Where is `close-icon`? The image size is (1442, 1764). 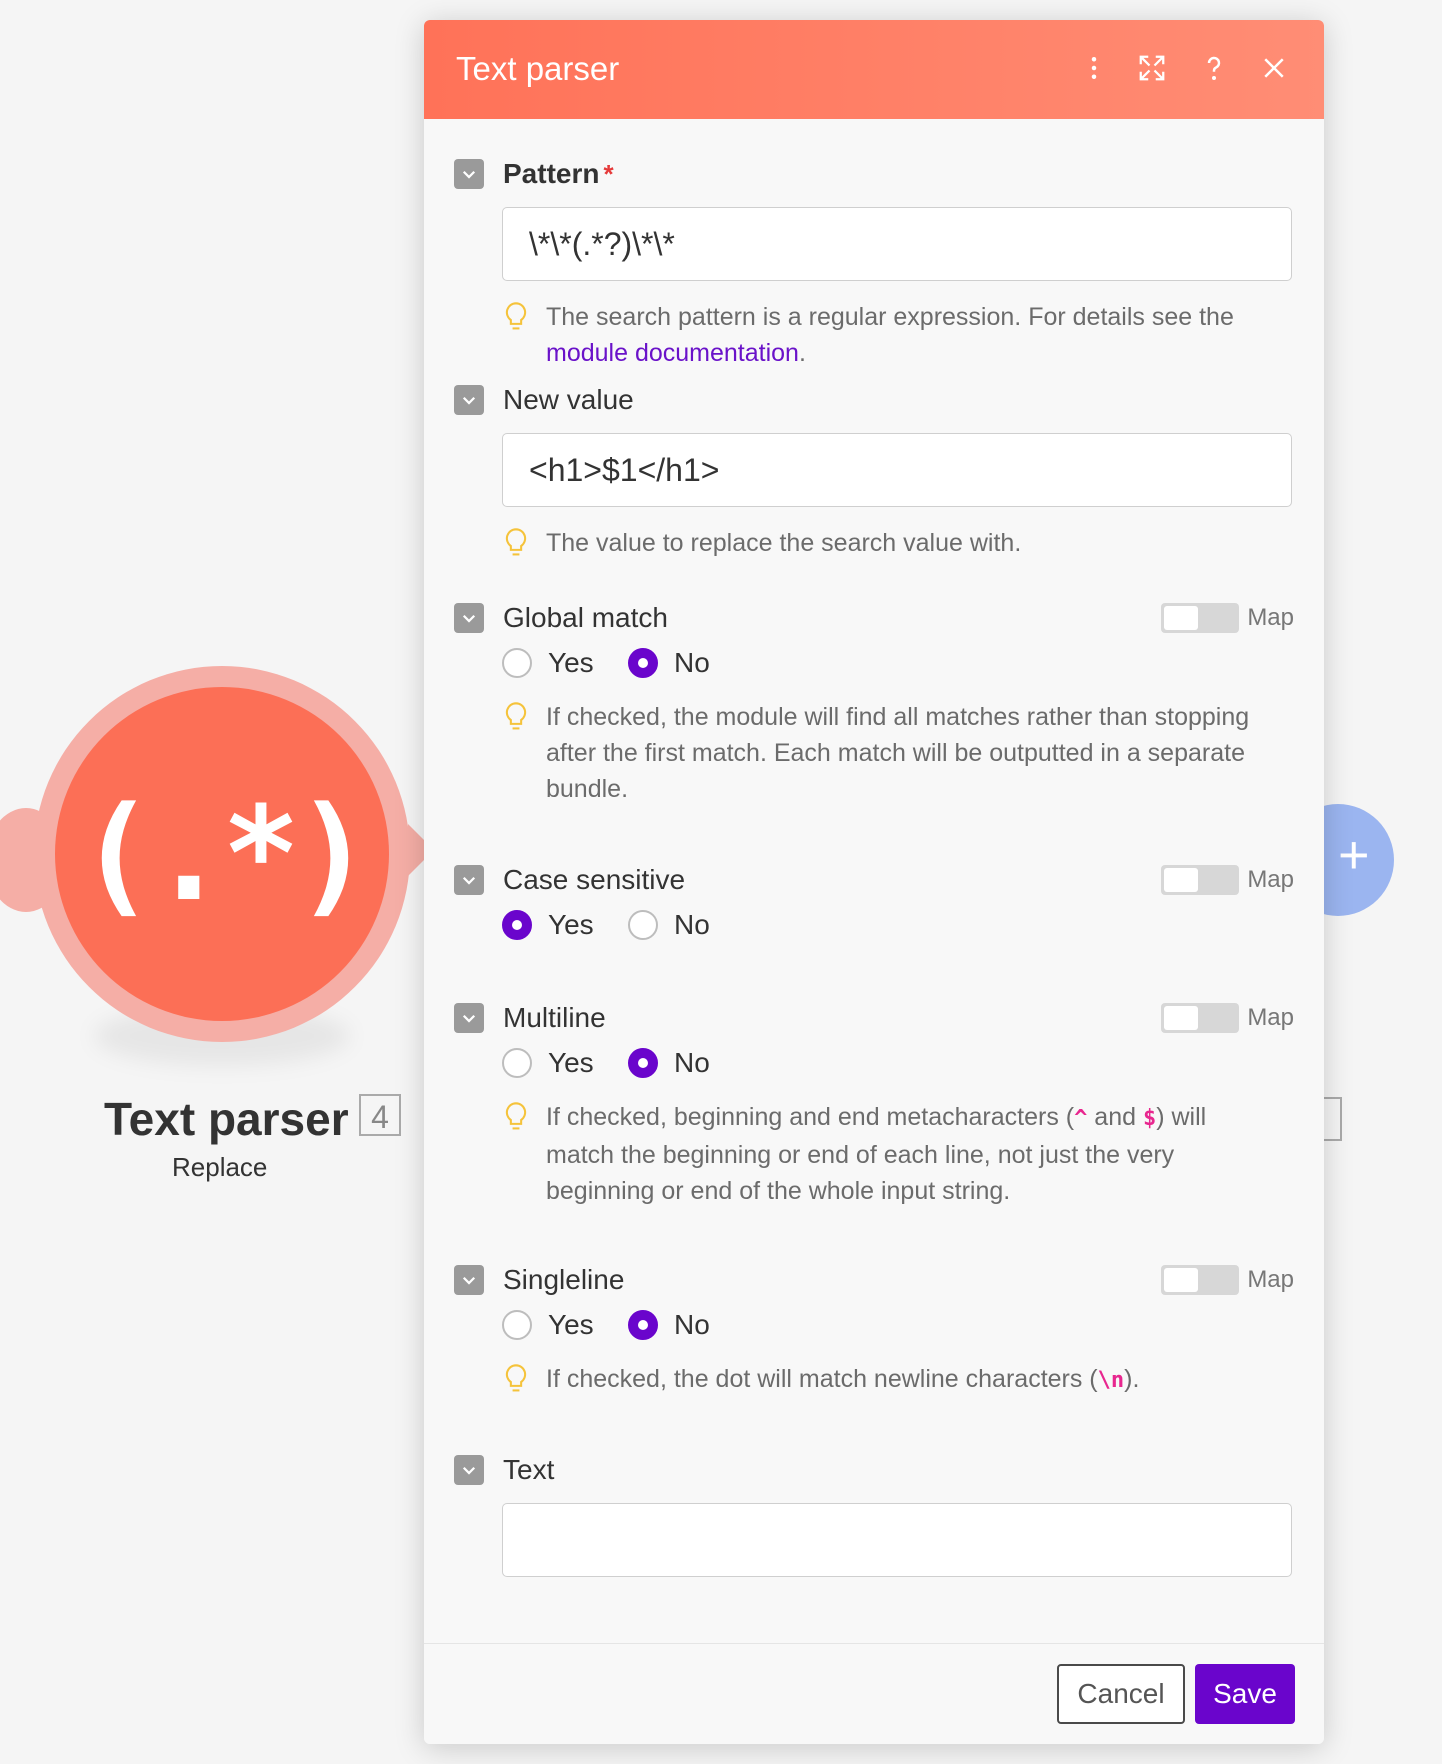
close-icon is located at coordinates (1274, 68).